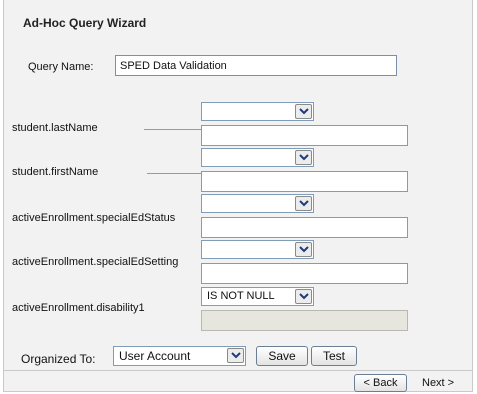 The height and width of the screenshot is (394, 477). What do you see at coordinates (282, 356) in the screenshot?
I see `save-button: Save` at bounding box center [282, 356].